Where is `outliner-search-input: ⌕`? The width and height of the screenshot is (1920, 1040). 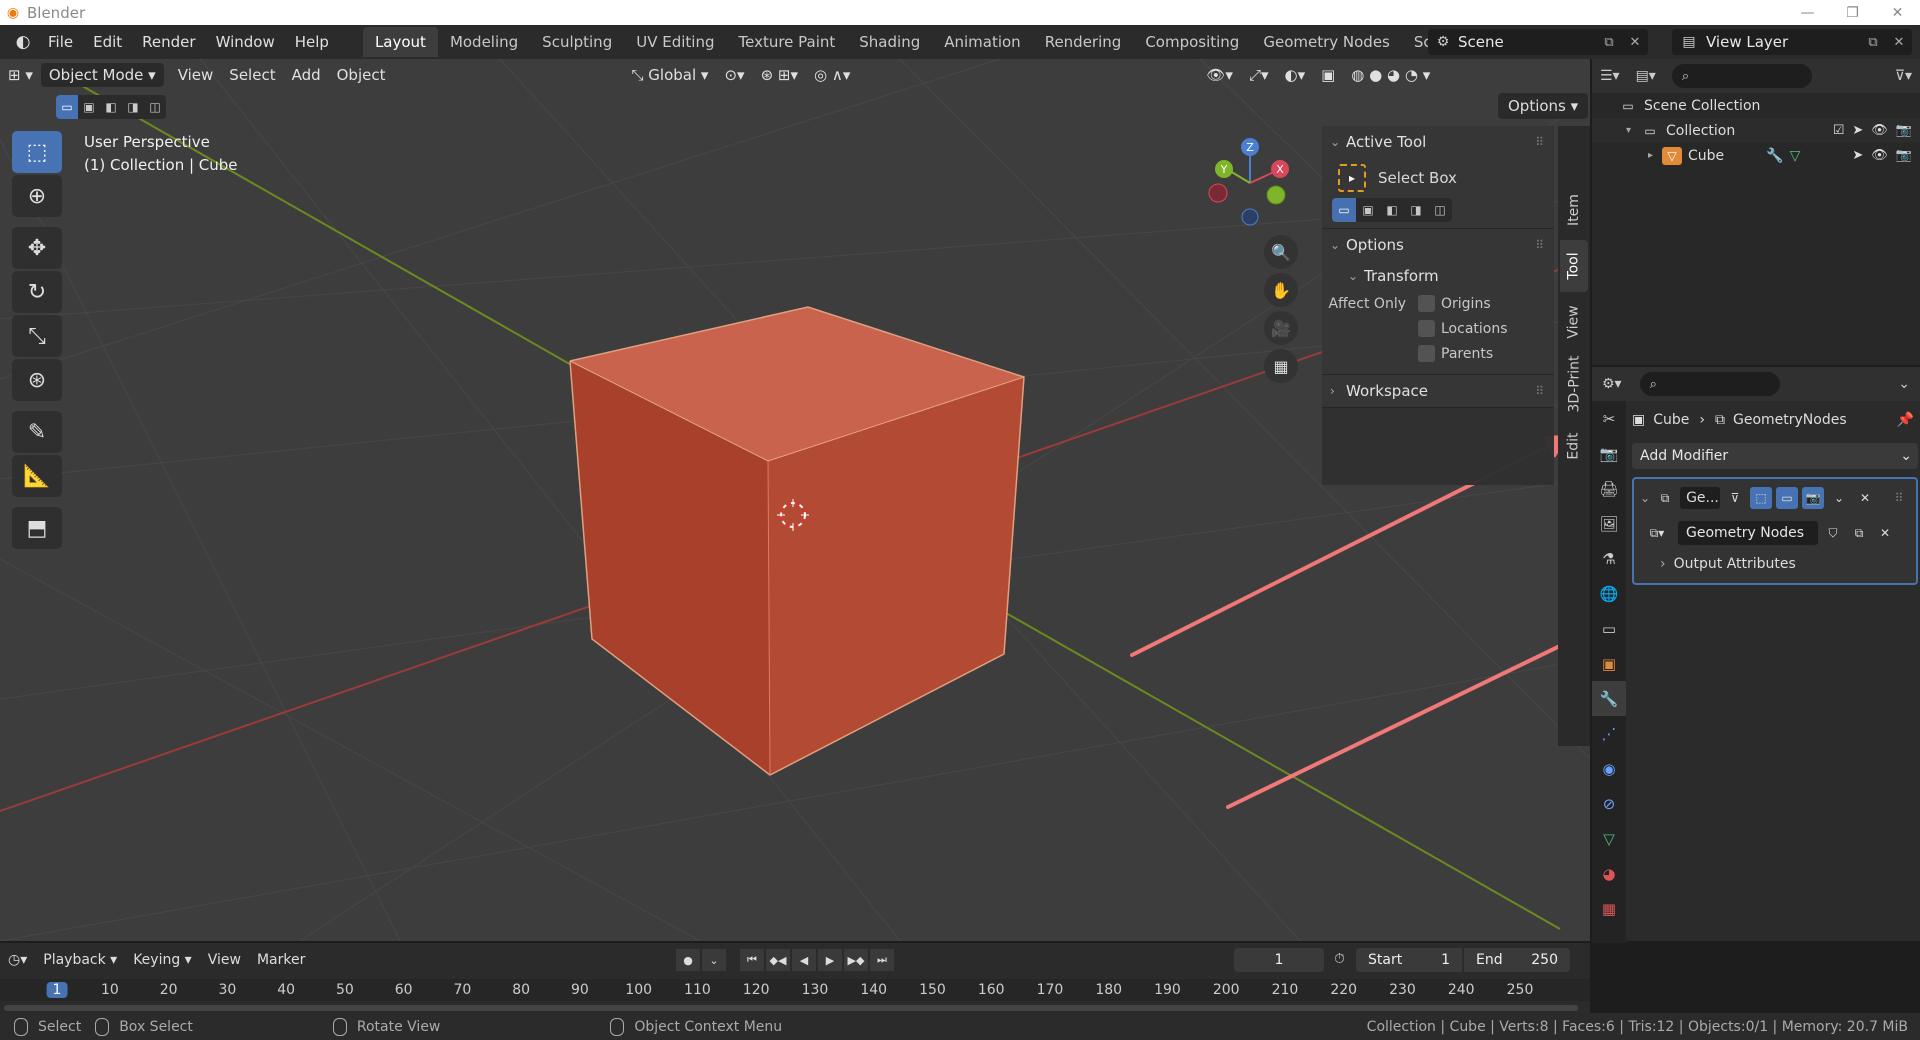 outliner-search-input: ⌕ is located at coordinates (1741, 76).